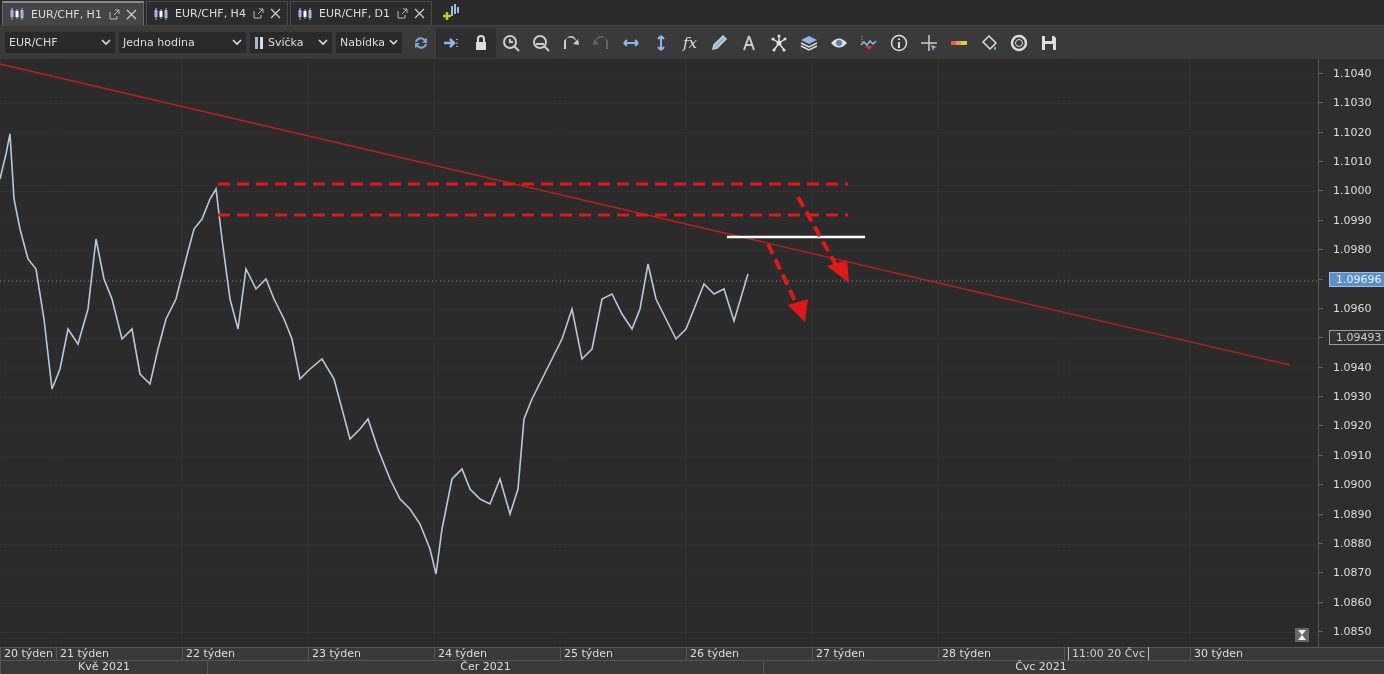  I want to click on chart-tab: EUR/CHF, H1, so click(73, 13).